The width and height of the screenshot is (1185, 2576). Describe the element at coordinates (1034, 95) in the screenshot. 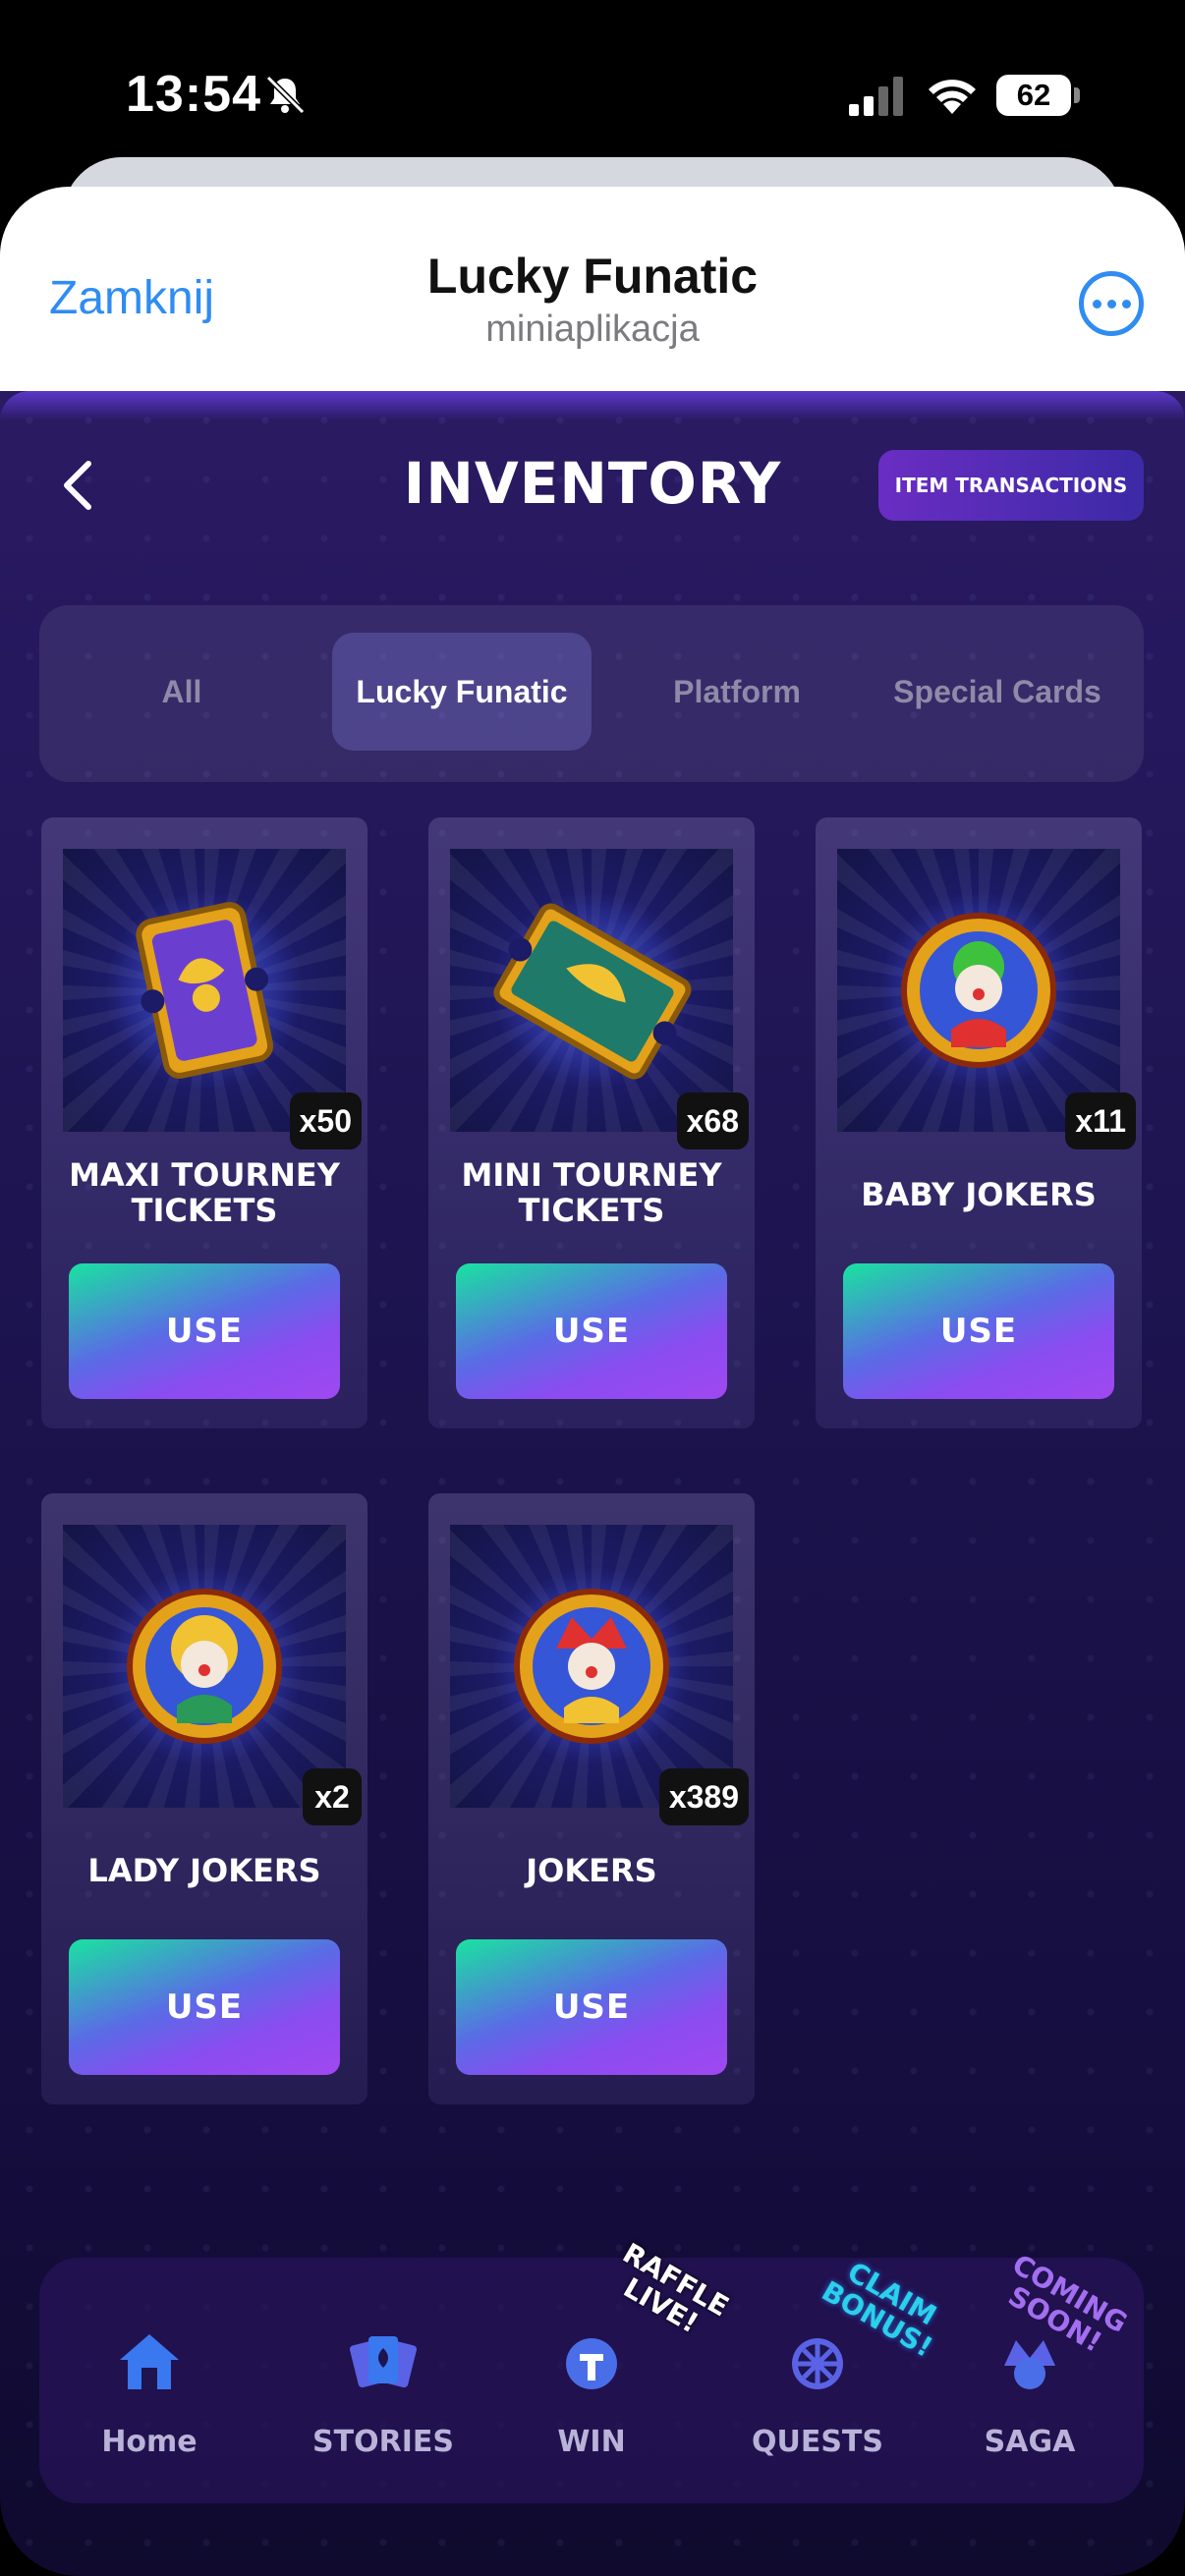

I see `battery-level: 62` at that location.